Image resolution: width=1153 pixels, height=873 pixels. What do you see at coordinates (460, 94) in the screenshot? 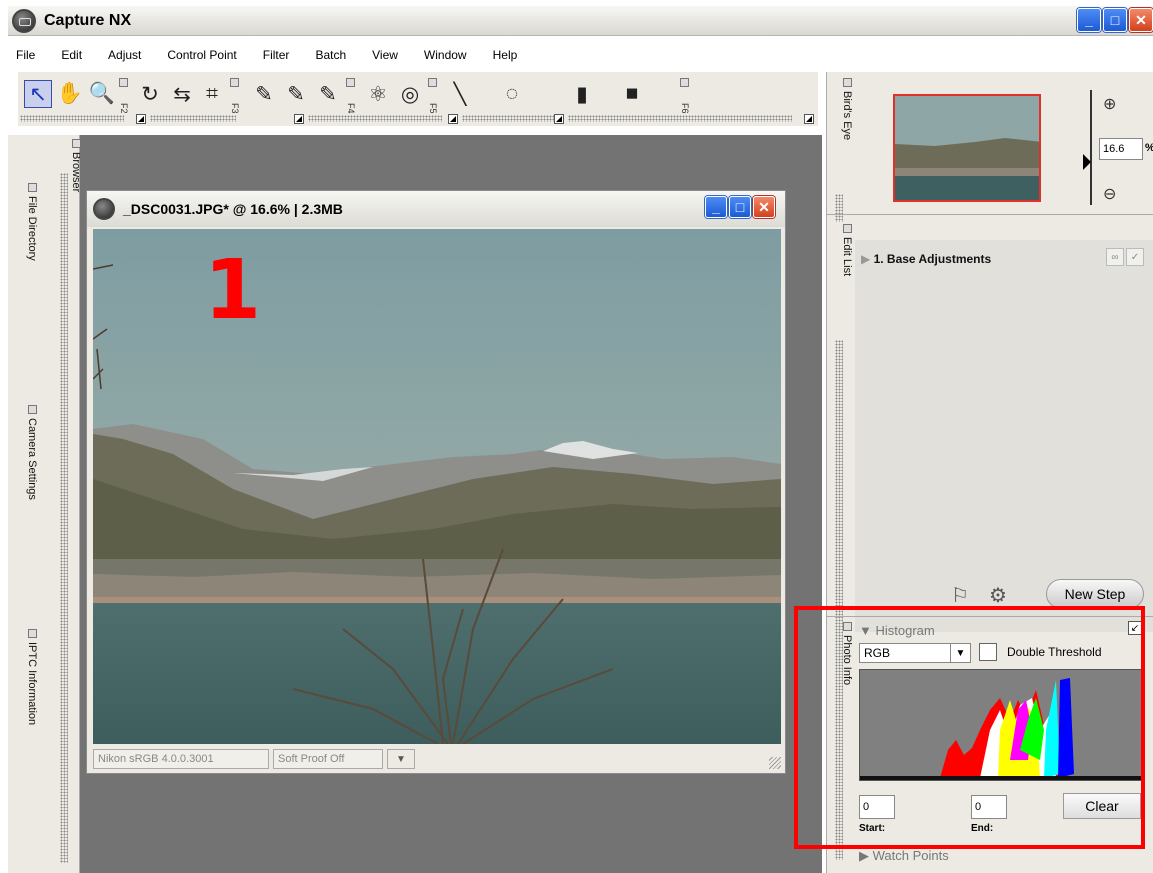
I see `brush-icon: ╲` at bounding box center [460, 94].